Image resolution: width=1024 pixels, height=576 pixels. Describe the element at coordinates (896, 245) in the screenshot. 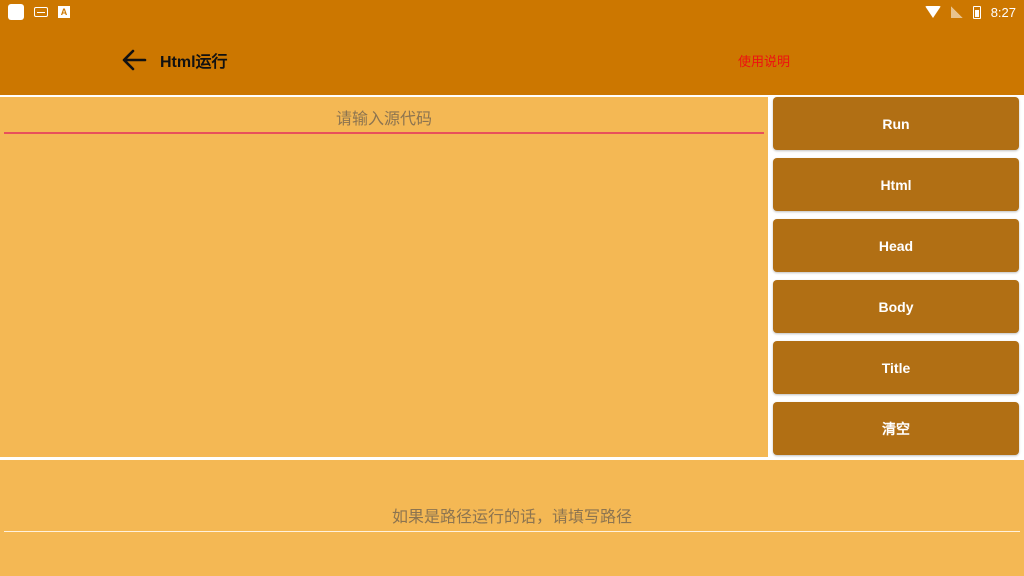

I see `head-button: Head` at that location.